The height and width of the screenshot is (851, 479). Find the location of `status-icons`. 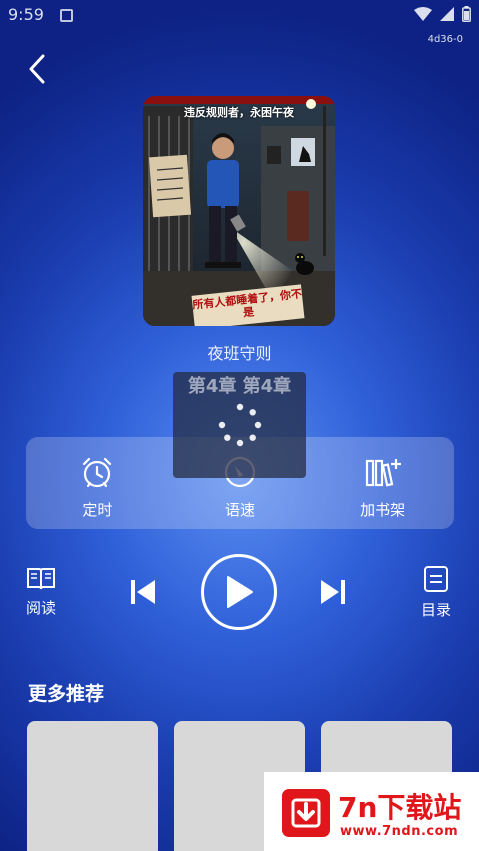

status-icons is located at coordinates (442, 14).